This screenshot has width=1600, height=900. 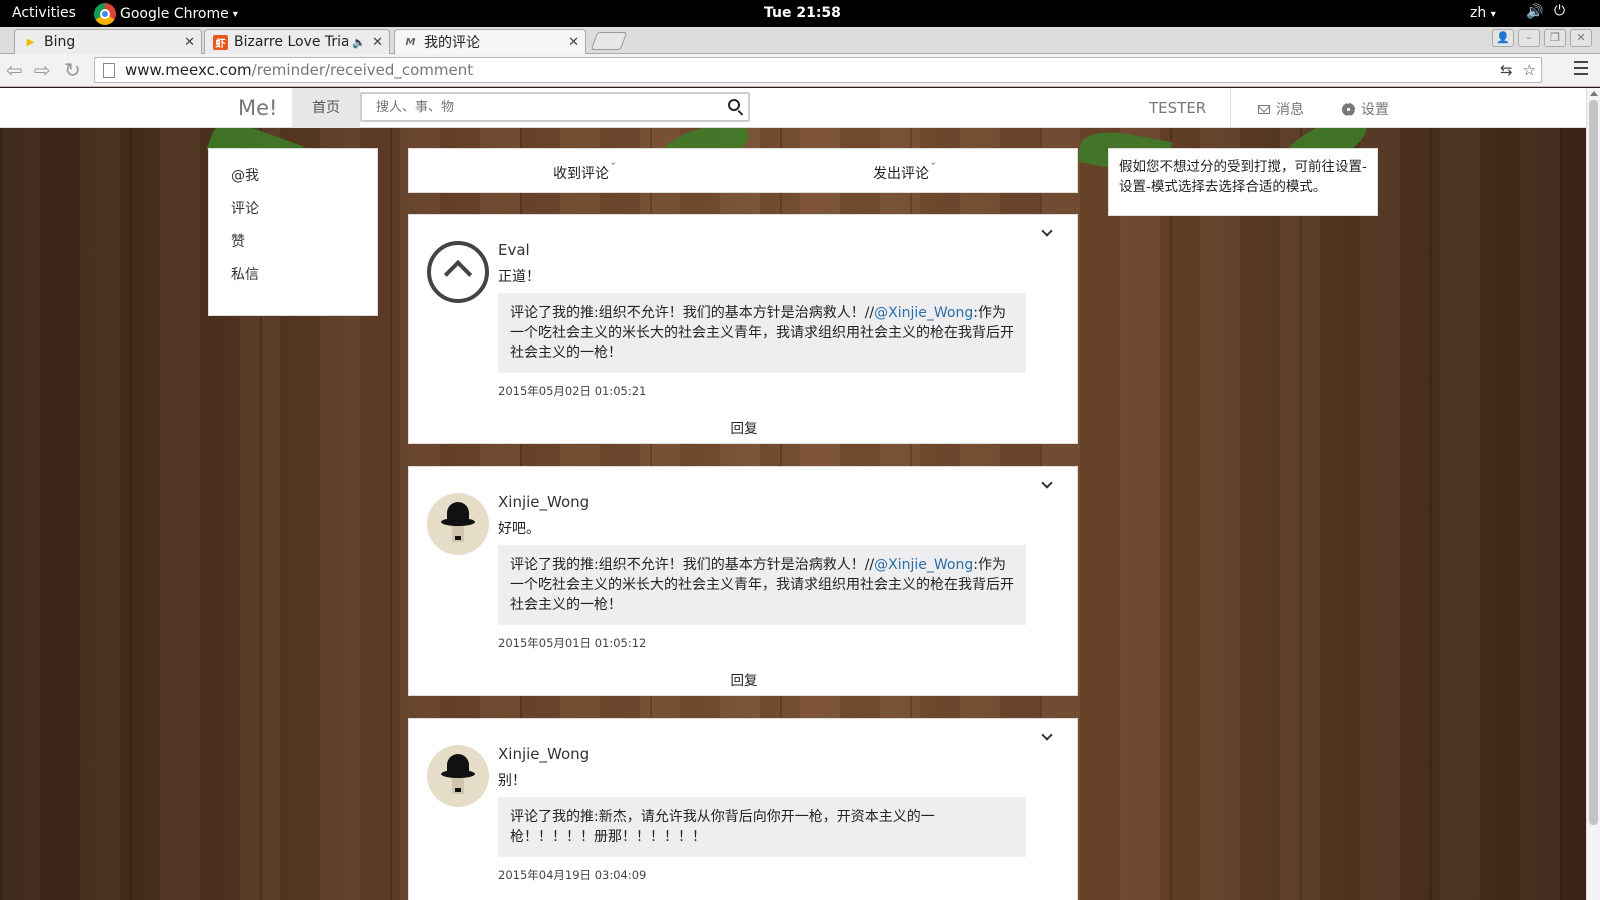 I want to click on menu-item-private-messages: 私信, so click(x=293, y=278).